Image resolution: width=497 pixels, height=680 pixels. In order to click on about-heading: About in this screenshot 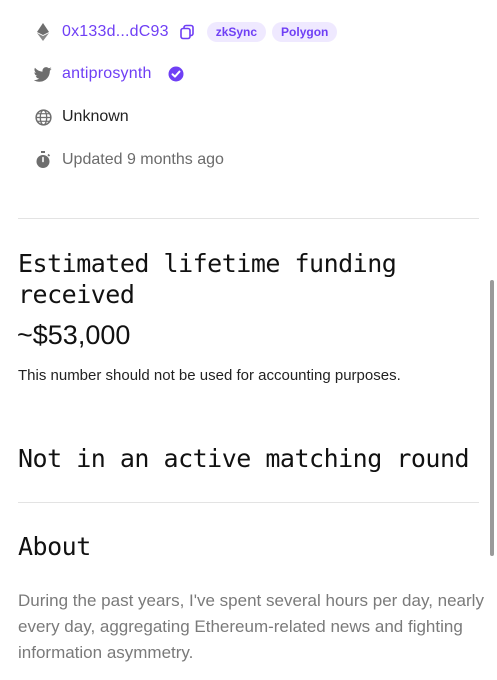, I will do `click(54, 546)`.